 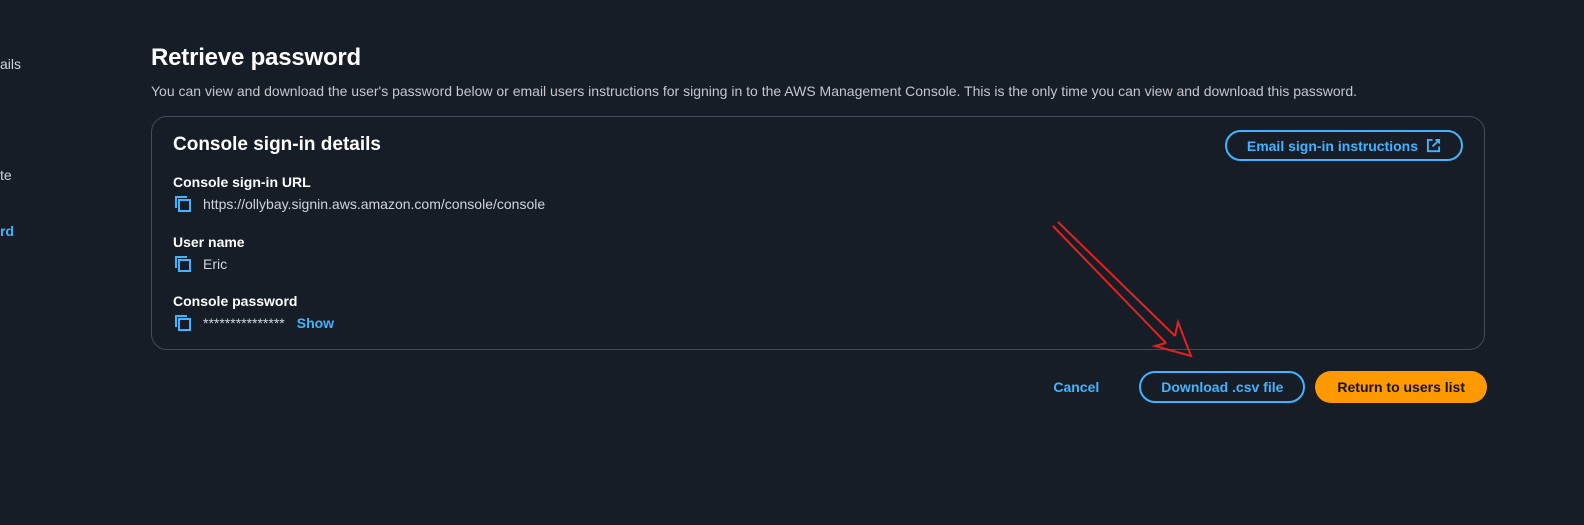 What do you see at coordinates (209, 242) in the screenshot?
I see `user-name-label: User name` at bounding box center [209, 242].